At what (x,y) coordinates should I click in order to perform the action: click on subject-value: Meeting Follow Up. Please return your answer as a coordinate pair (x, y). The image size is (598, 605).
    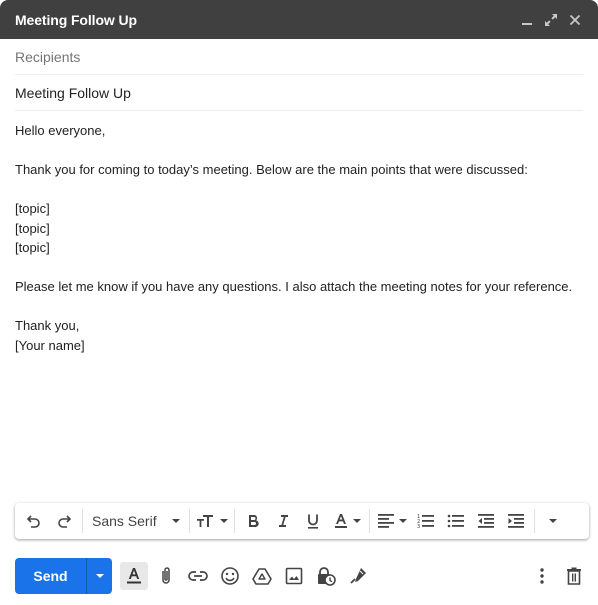
    Looking at the image, I should click on (73, 92).